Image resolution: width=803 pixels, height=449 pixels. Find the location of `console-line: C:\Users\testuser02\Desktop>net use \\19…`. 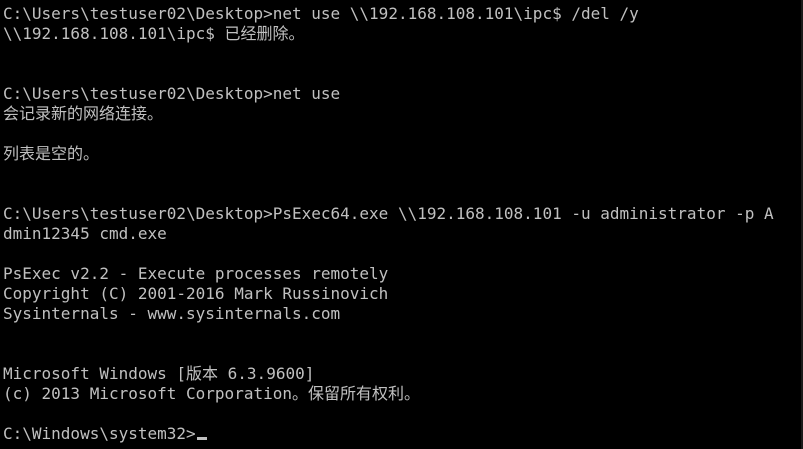

console-line: C:\Users\testuser02\Desktop>net use \\19… is located at coordinates (321, 13).